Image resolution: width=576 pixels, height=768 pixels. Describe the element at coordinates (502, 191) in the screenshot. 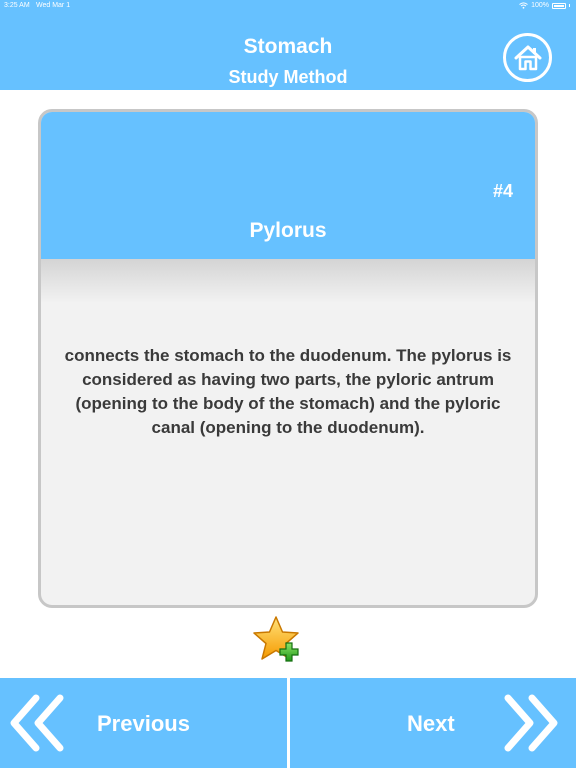

I see `card-number: #4` at that location.